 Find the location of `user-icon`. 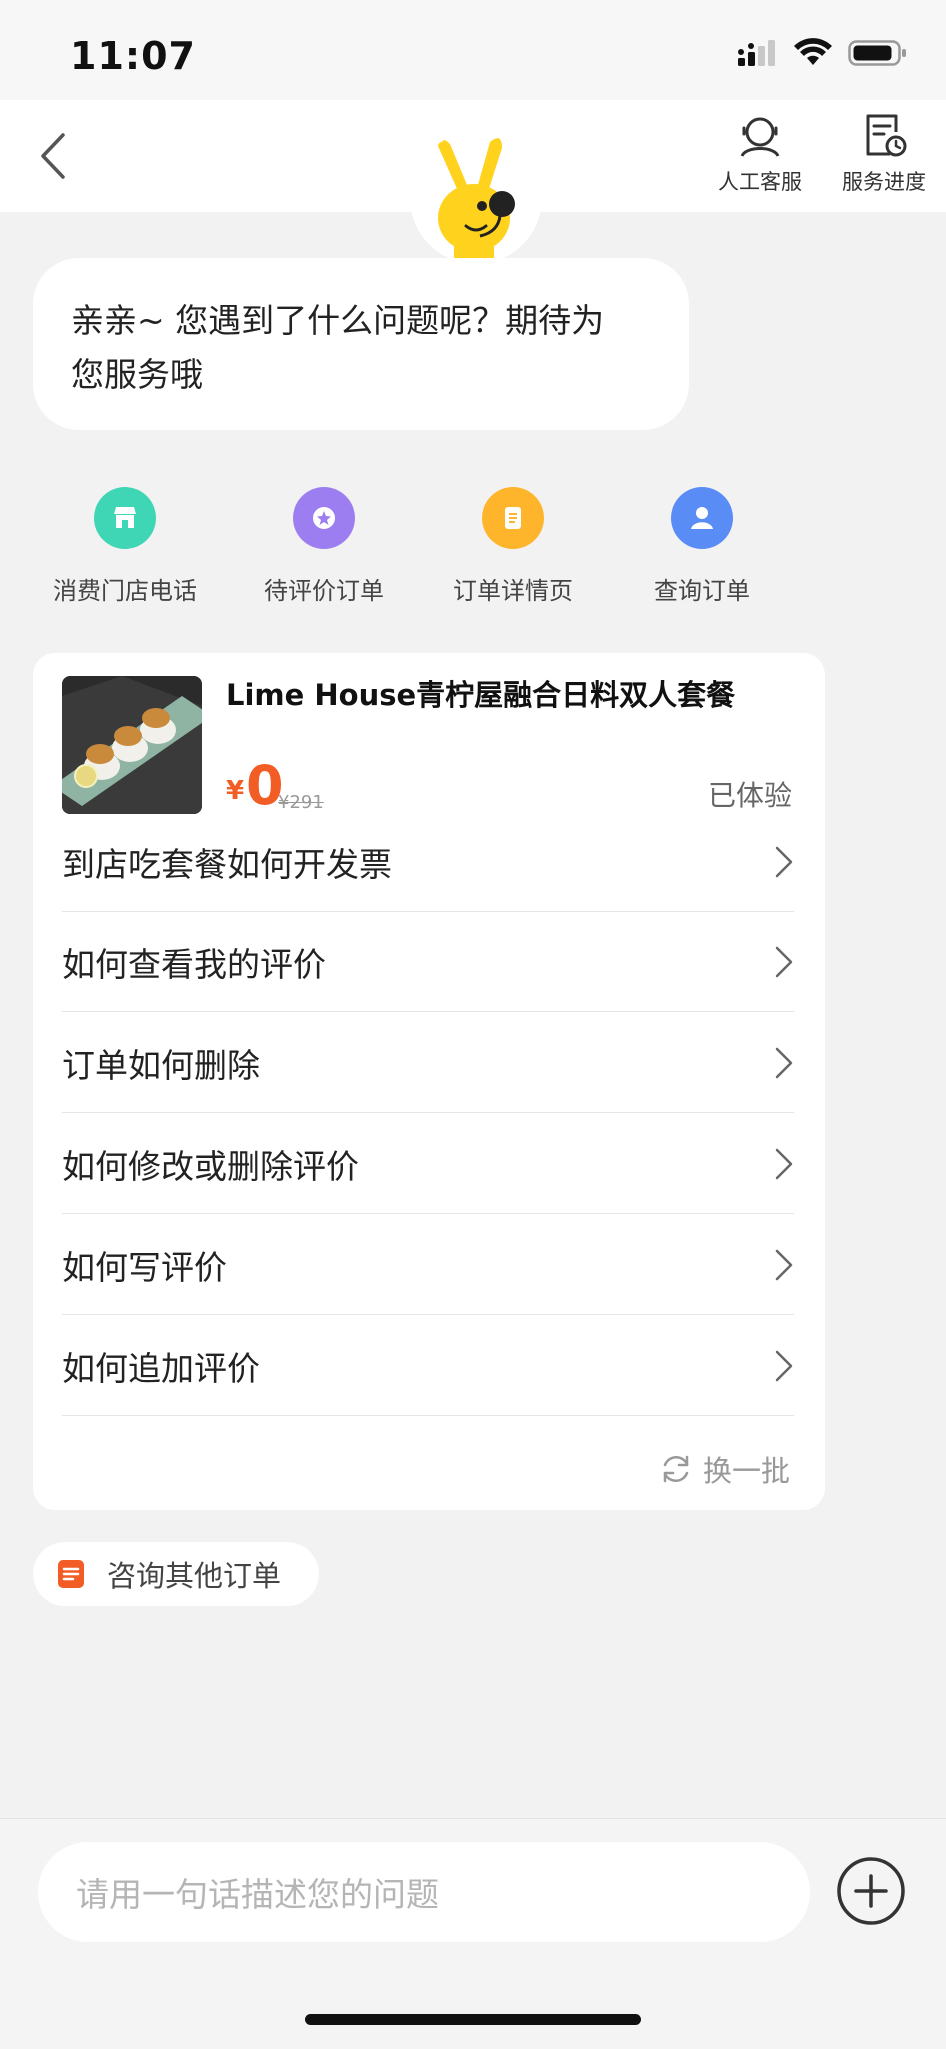

user-icon is located at coordinates (702, 518).